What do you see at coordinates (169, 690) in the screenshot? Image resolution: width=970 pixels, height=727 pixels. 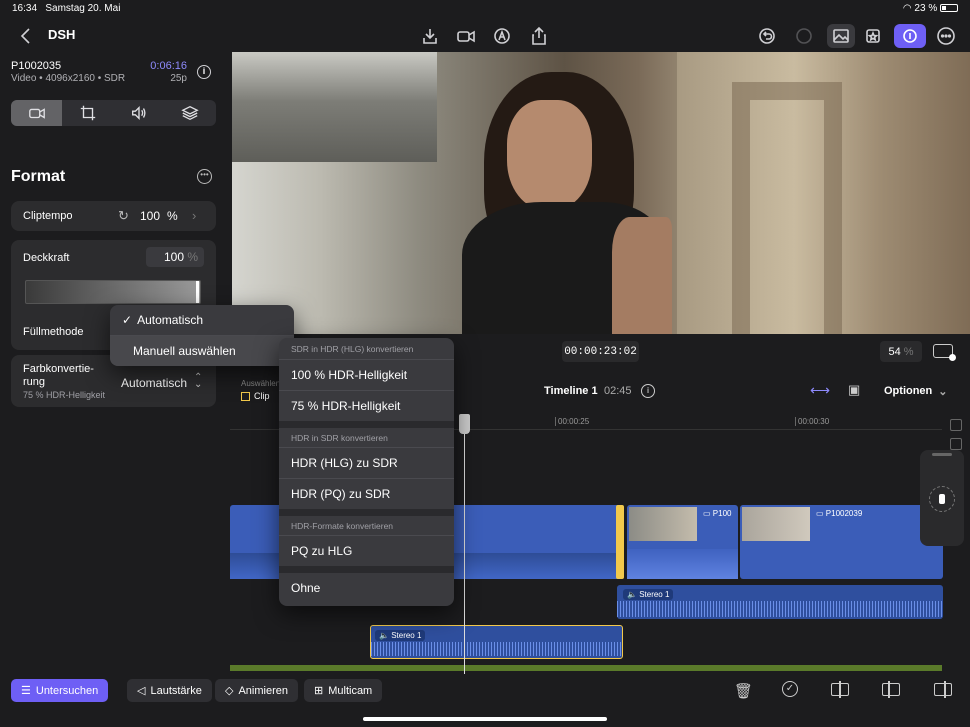 I see `volume-button: ◁ Lautstärke` at bounding box center [169, 690].